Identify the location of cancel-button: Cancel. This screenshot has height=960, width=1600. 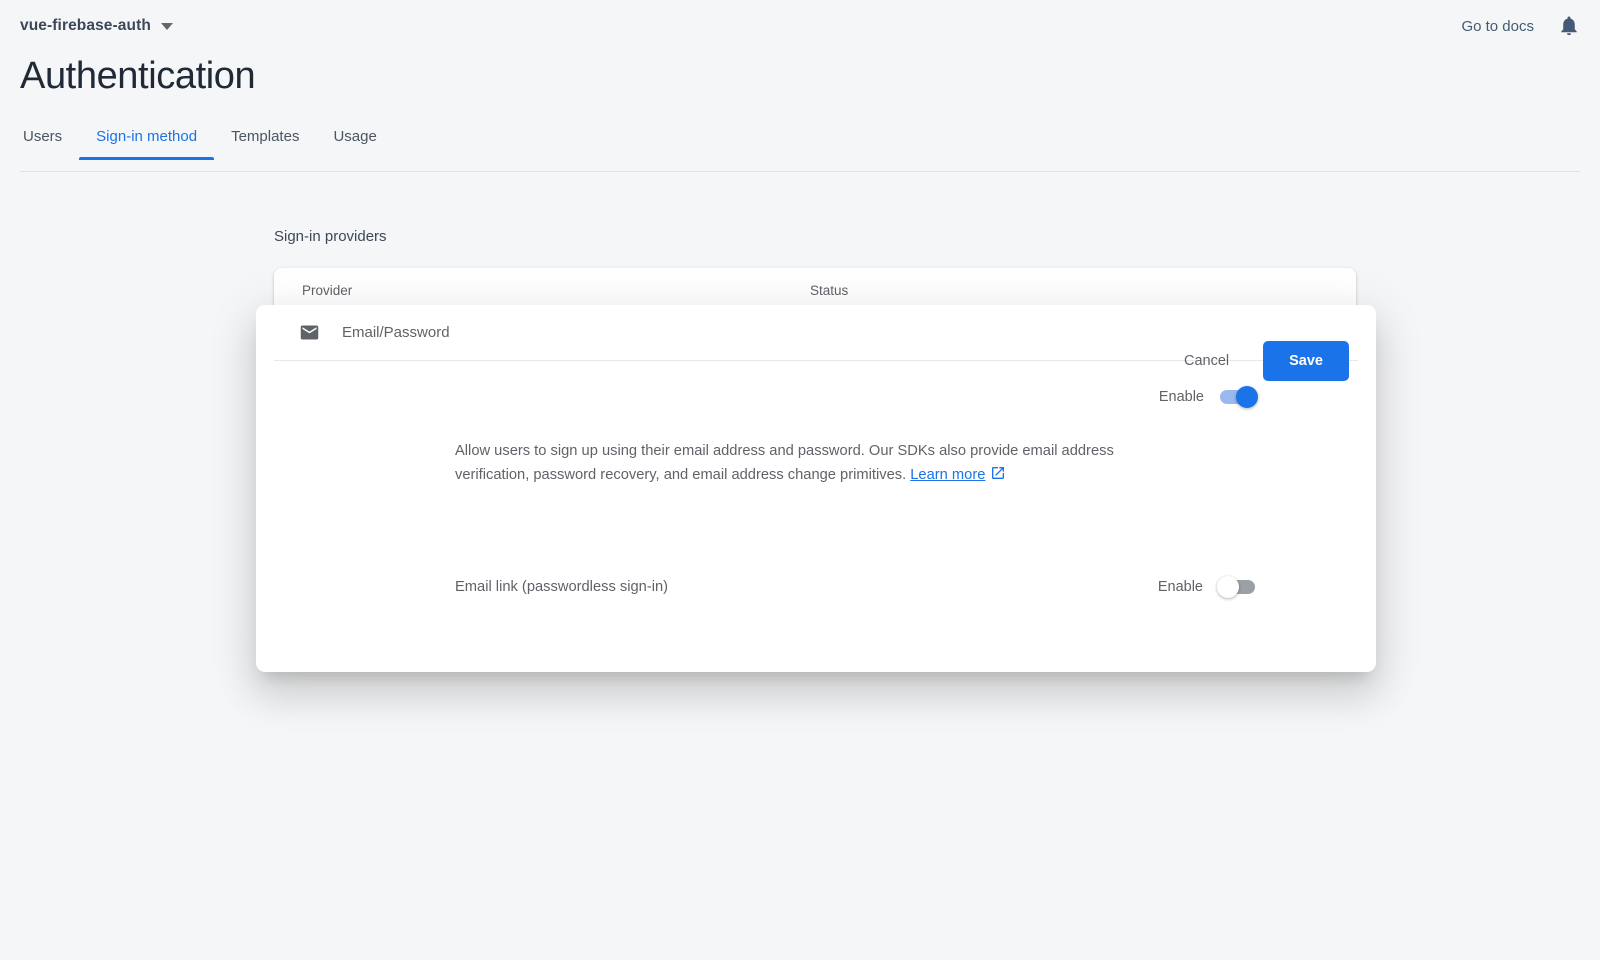
(1206, 361).